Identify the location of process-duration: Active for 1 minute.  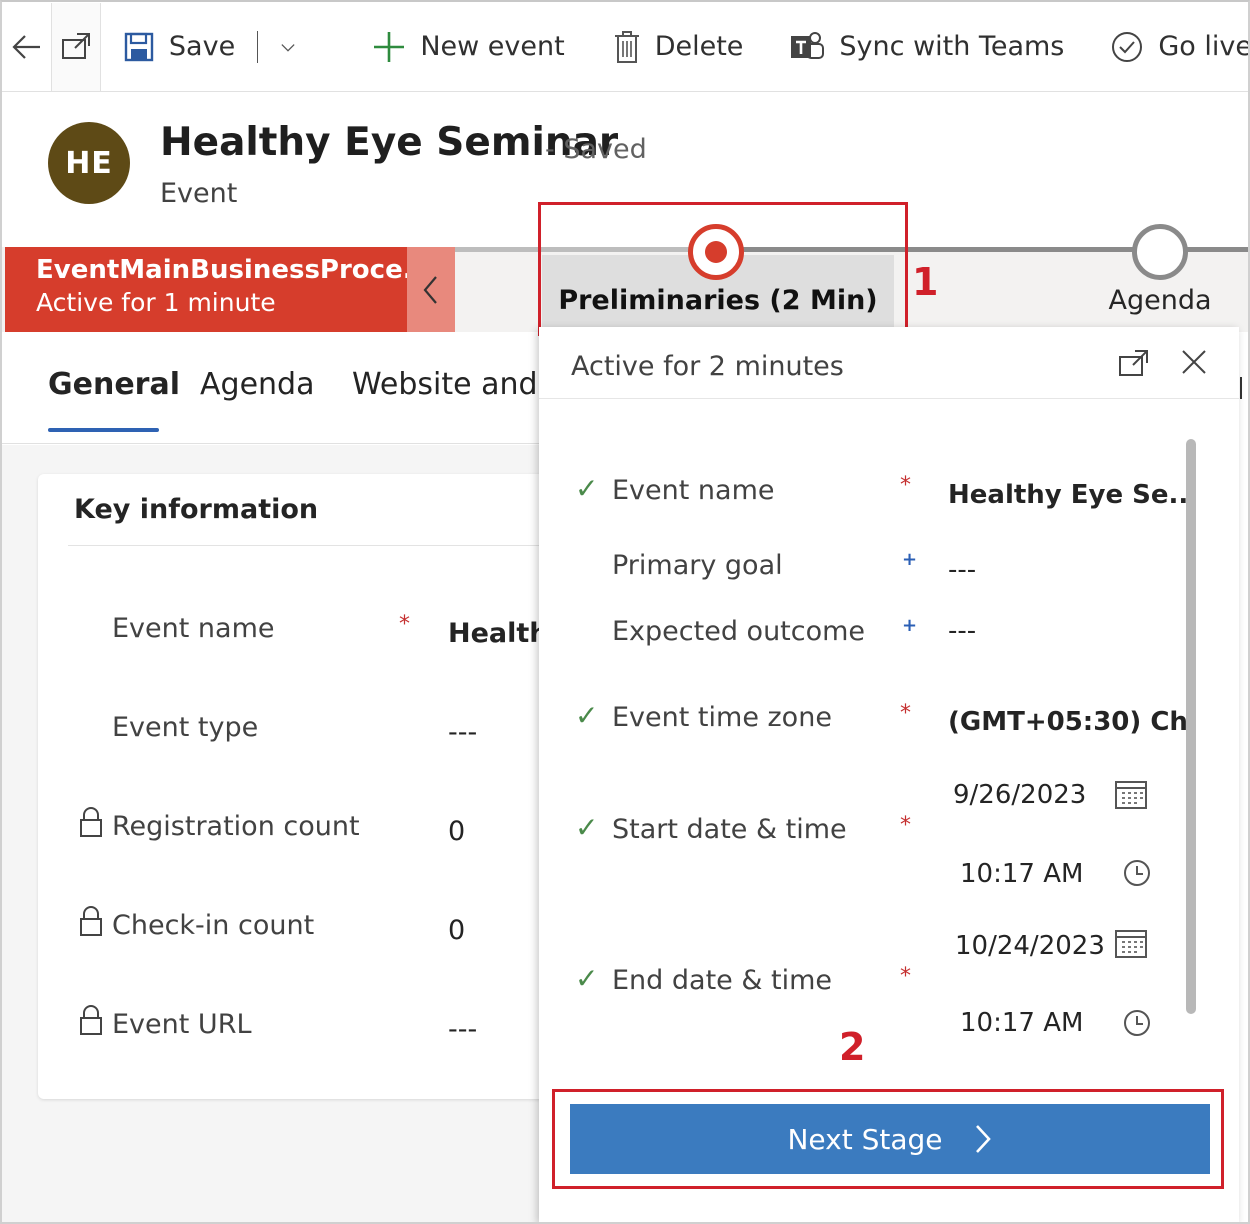
(156, 302).